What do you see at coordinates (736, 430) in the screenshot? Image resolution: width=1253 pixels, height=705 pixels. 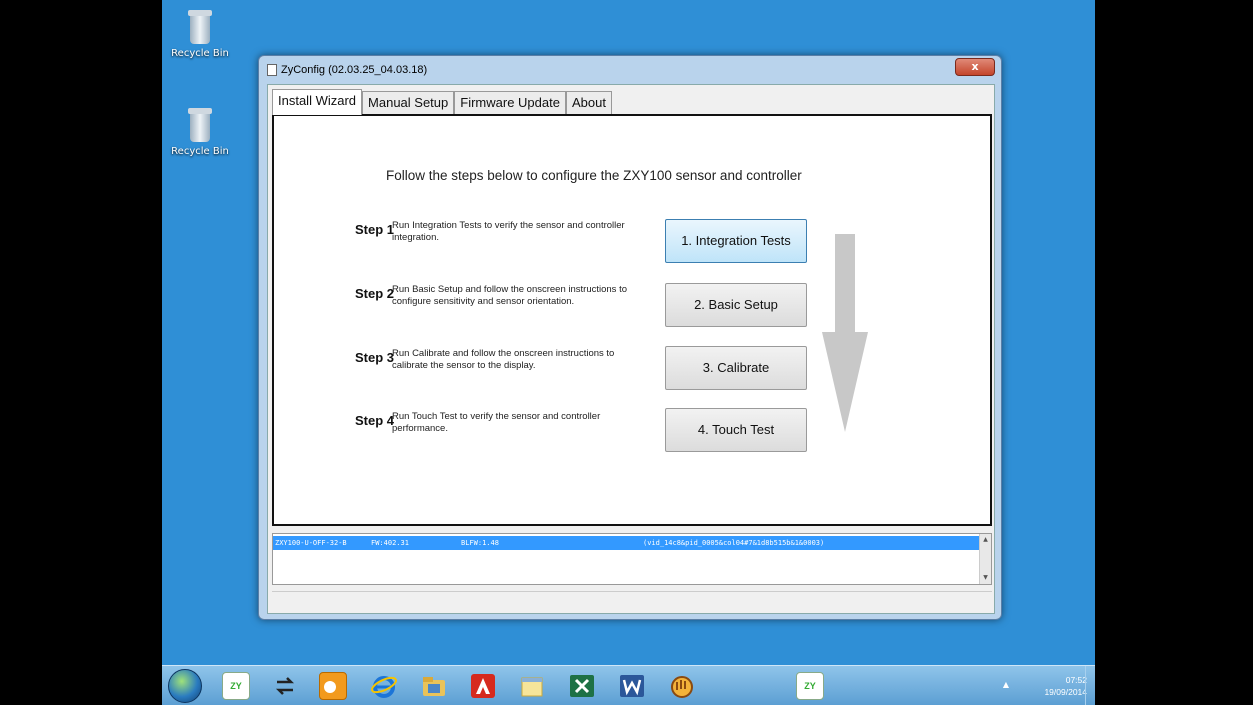 I see `touch-test-button: 4. Touch Test` at bounding box center [736, 430].